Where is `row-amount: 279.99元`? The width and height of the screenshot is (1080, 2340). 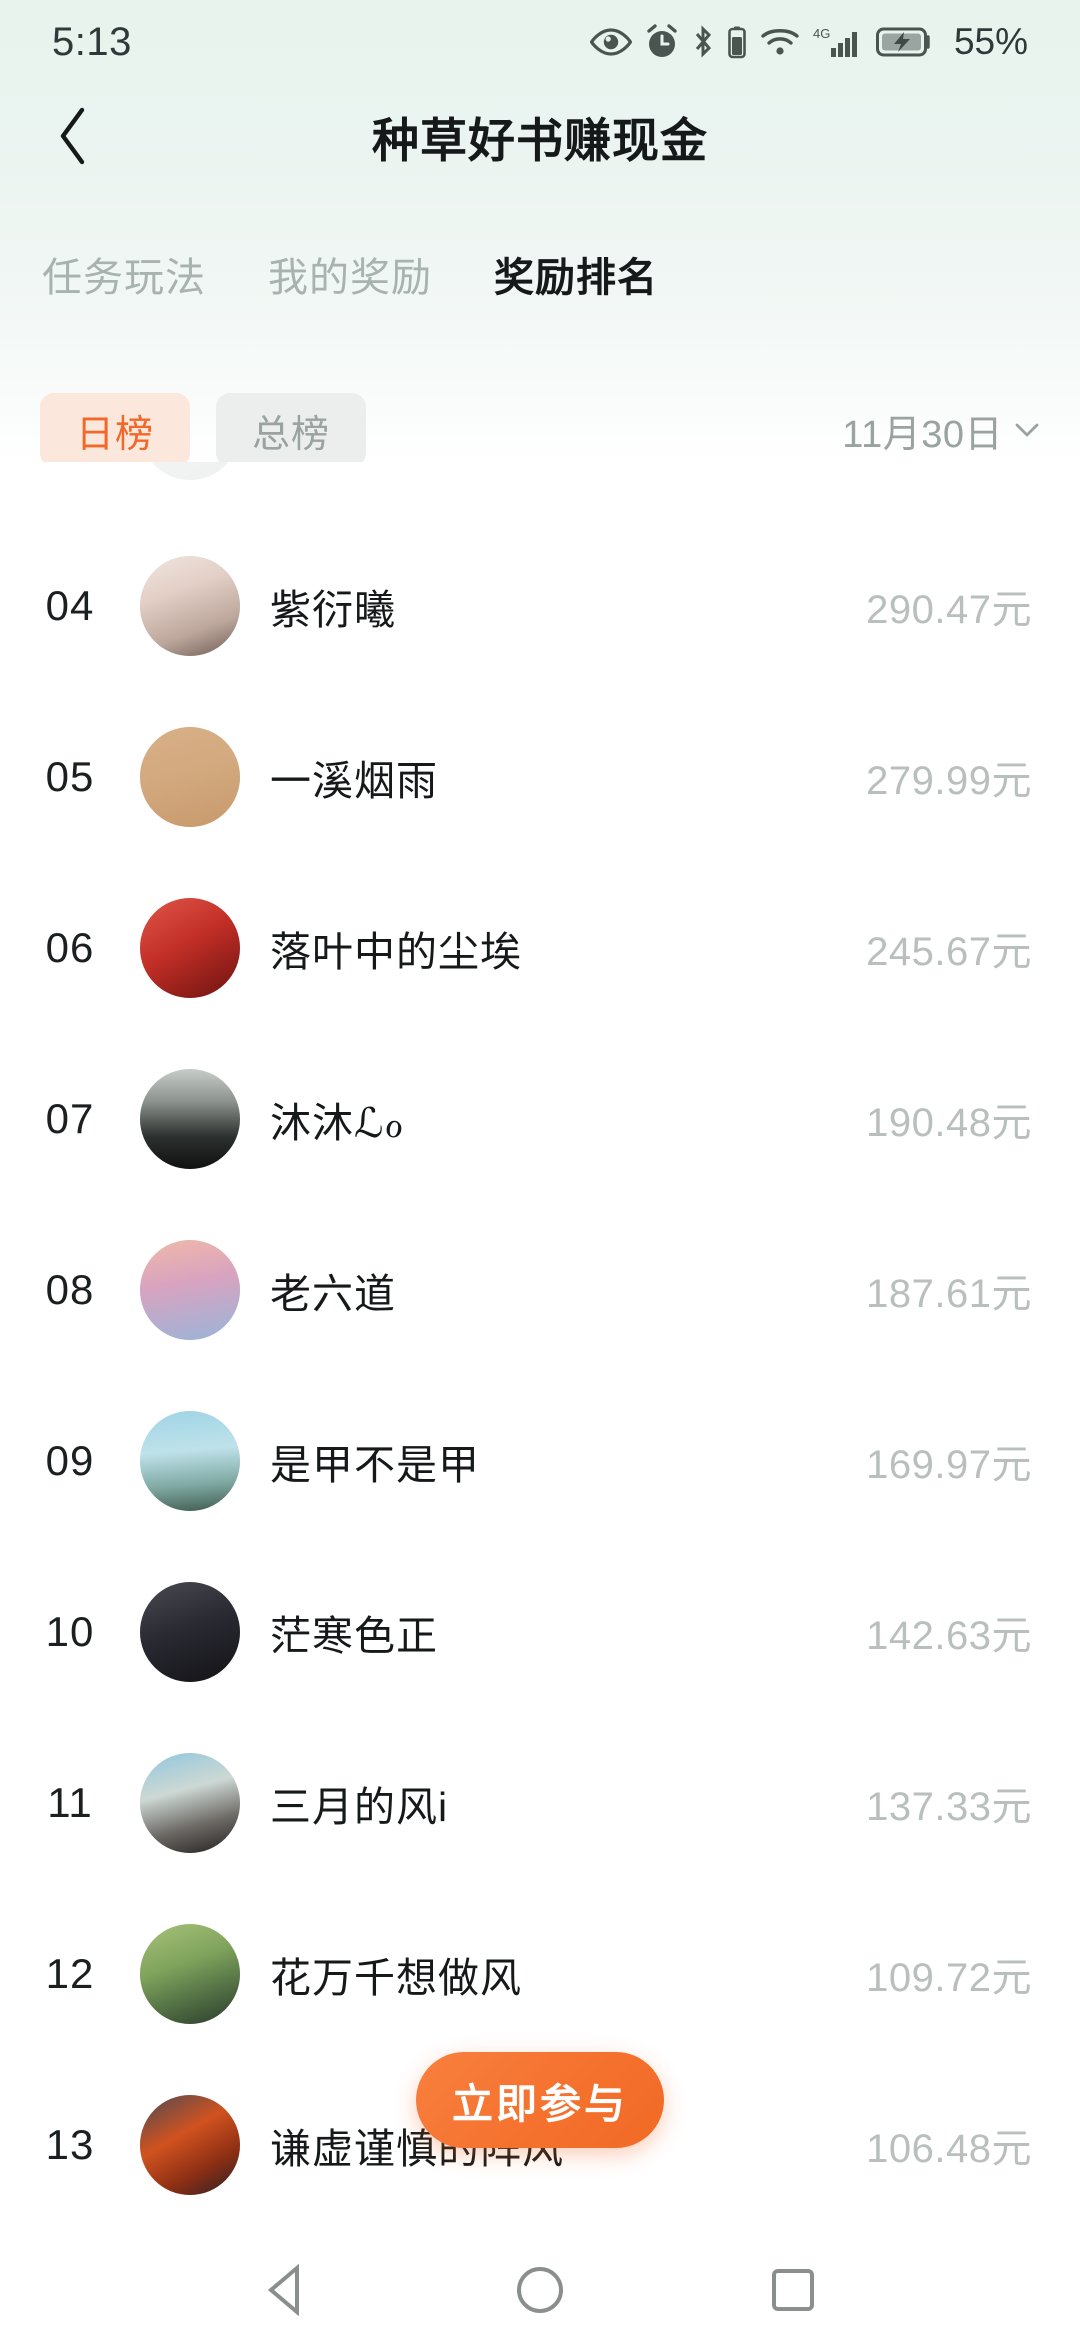 row-amount: 279.99元 is located at coordinates (949, 780).